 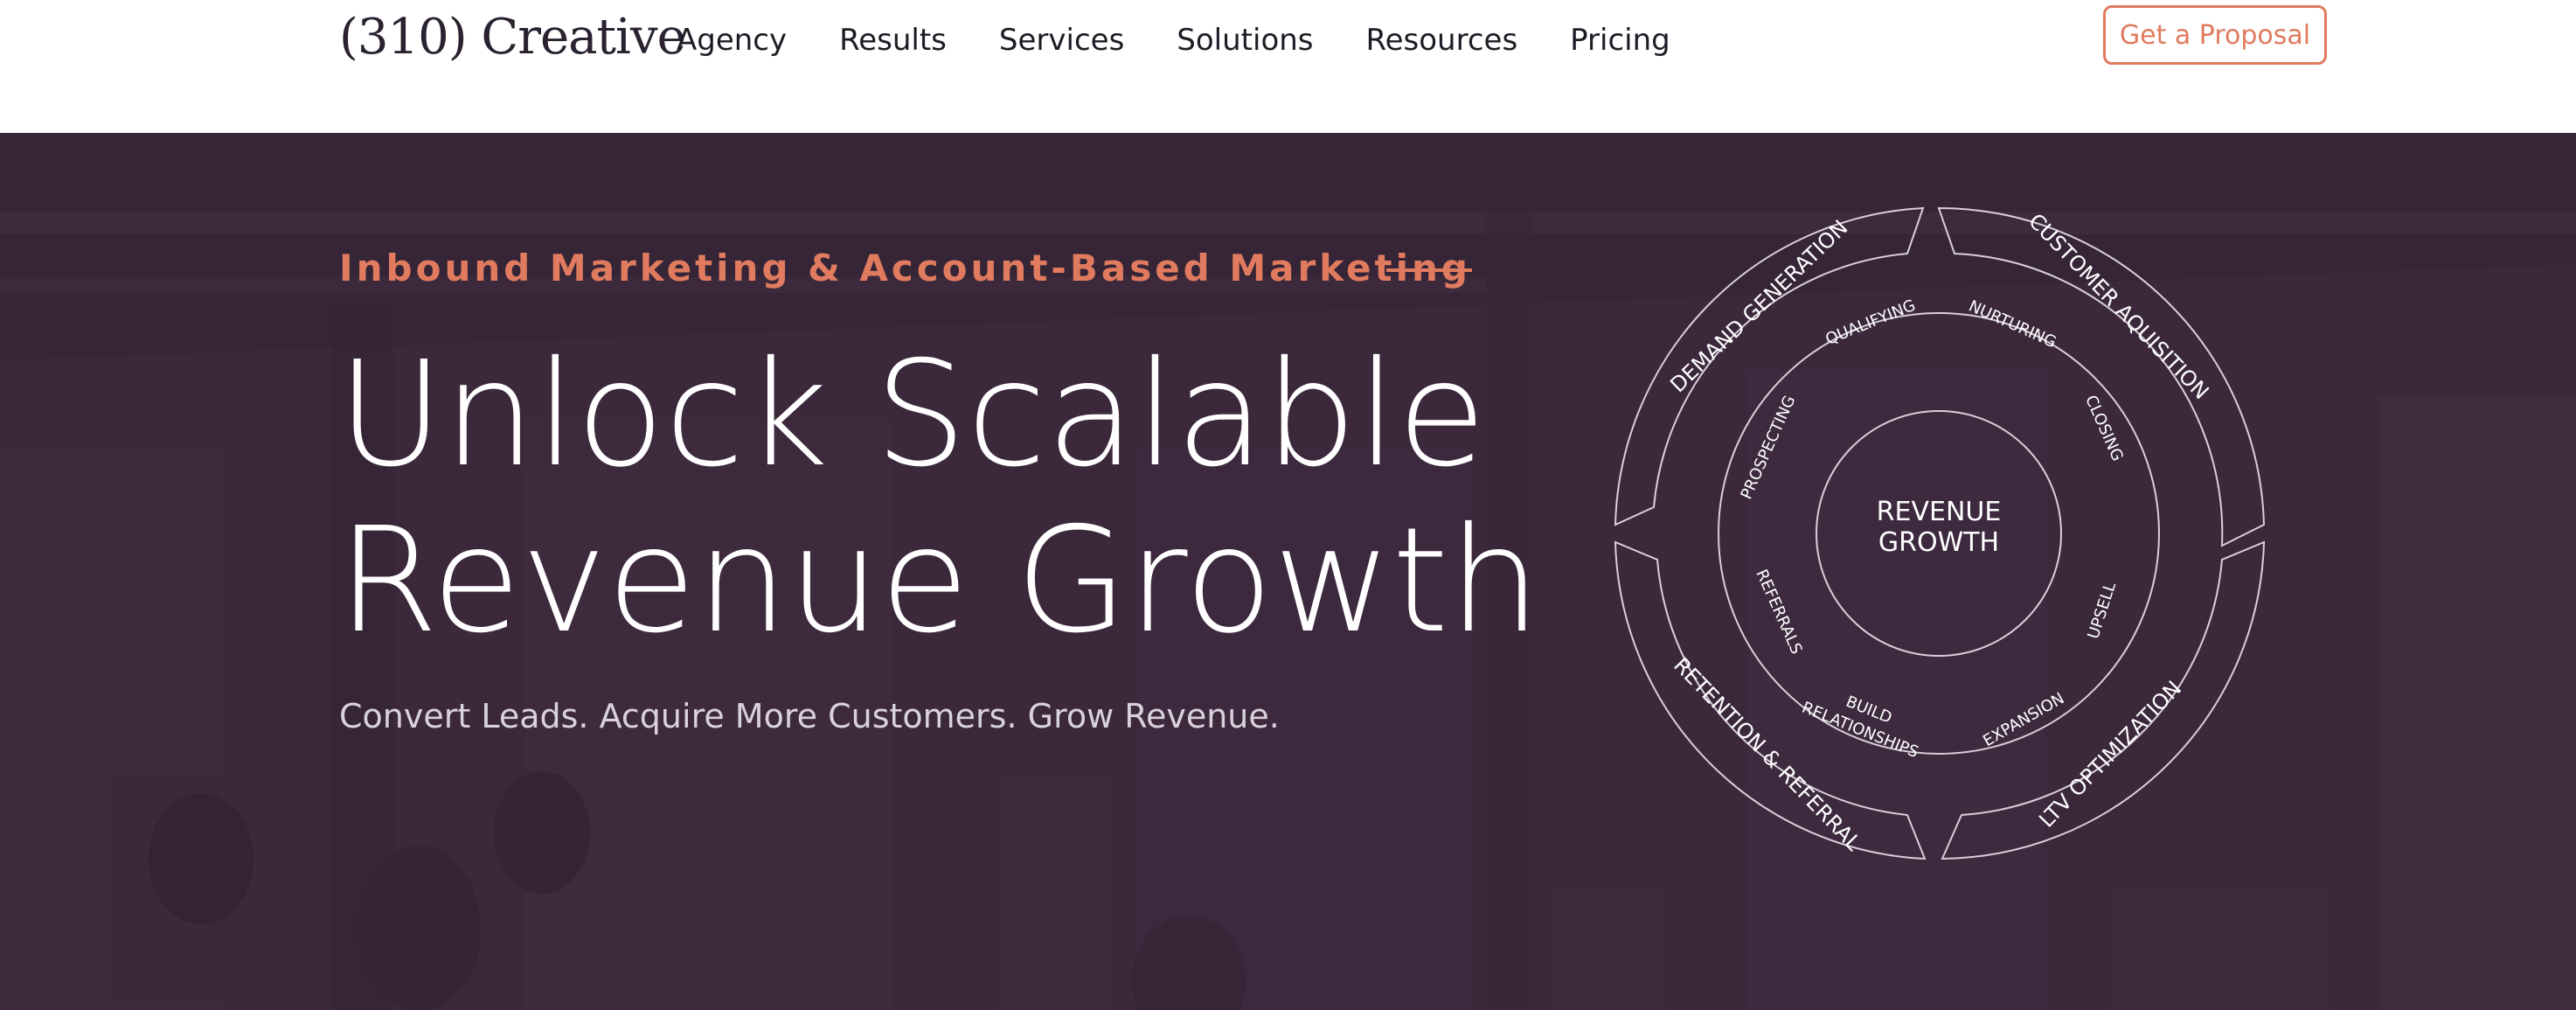 I want to click on wheel-inner-closing: CLOSING, so click(x=2104, y=428).